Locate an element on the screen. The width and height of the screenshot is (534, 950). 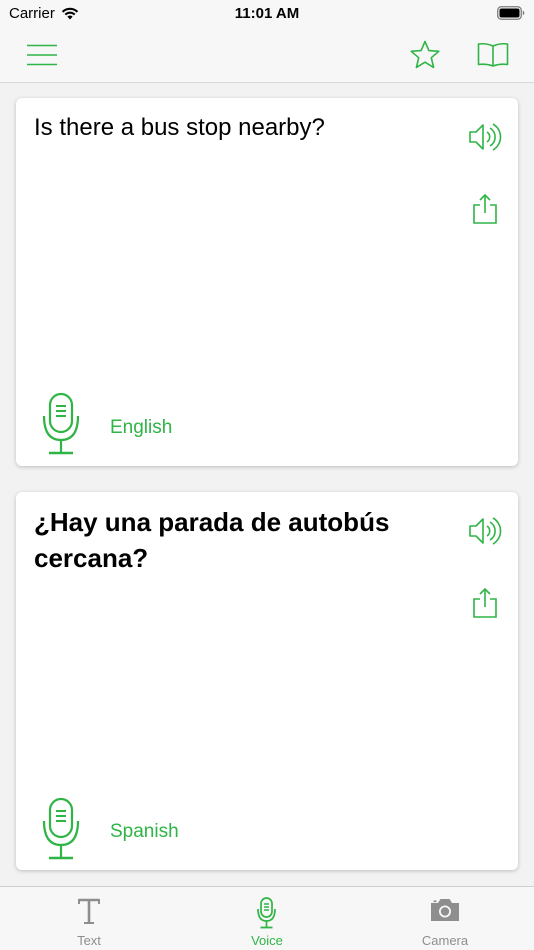
source-language-label: English is located at coordinates (141, 428).